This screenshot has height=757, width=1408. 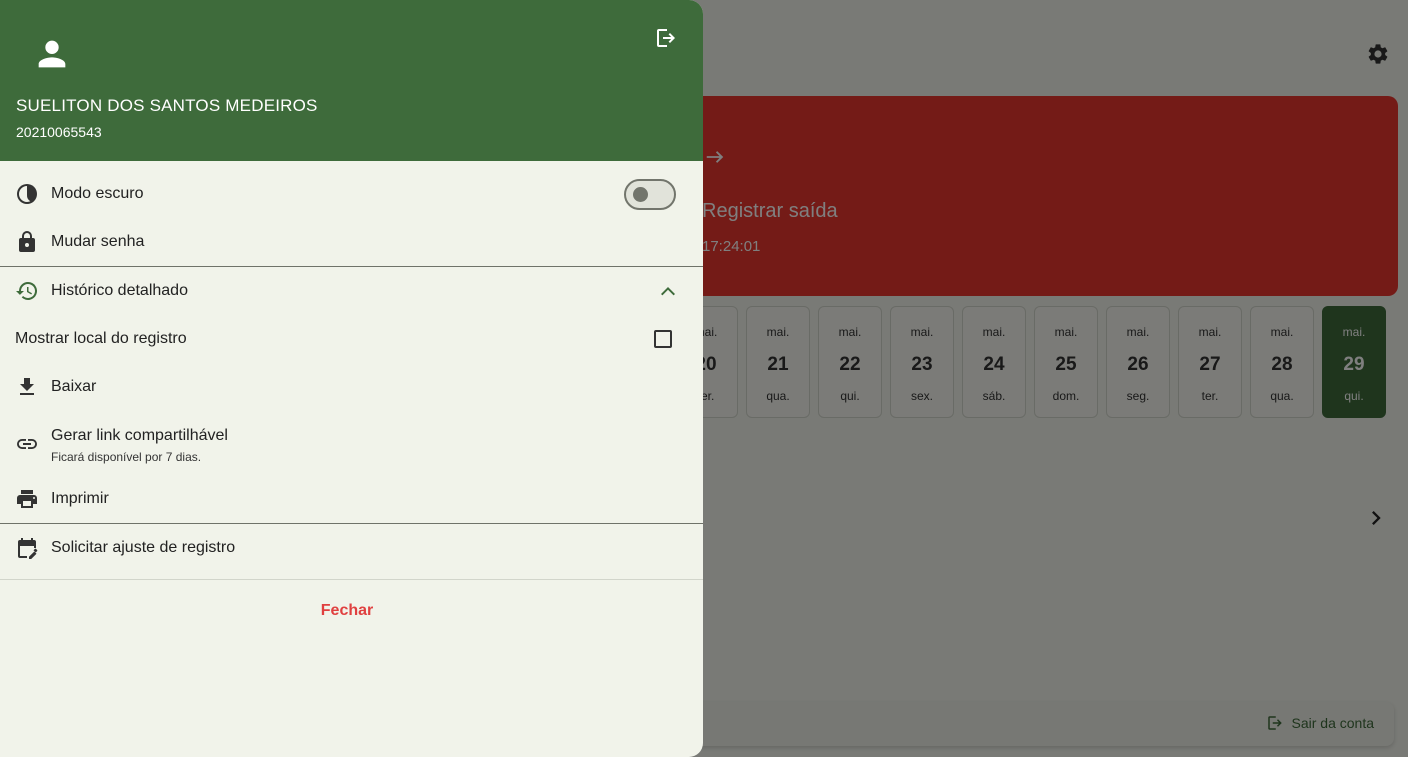 I want to click on download-row: Baixar, so click(x=351, y=387).